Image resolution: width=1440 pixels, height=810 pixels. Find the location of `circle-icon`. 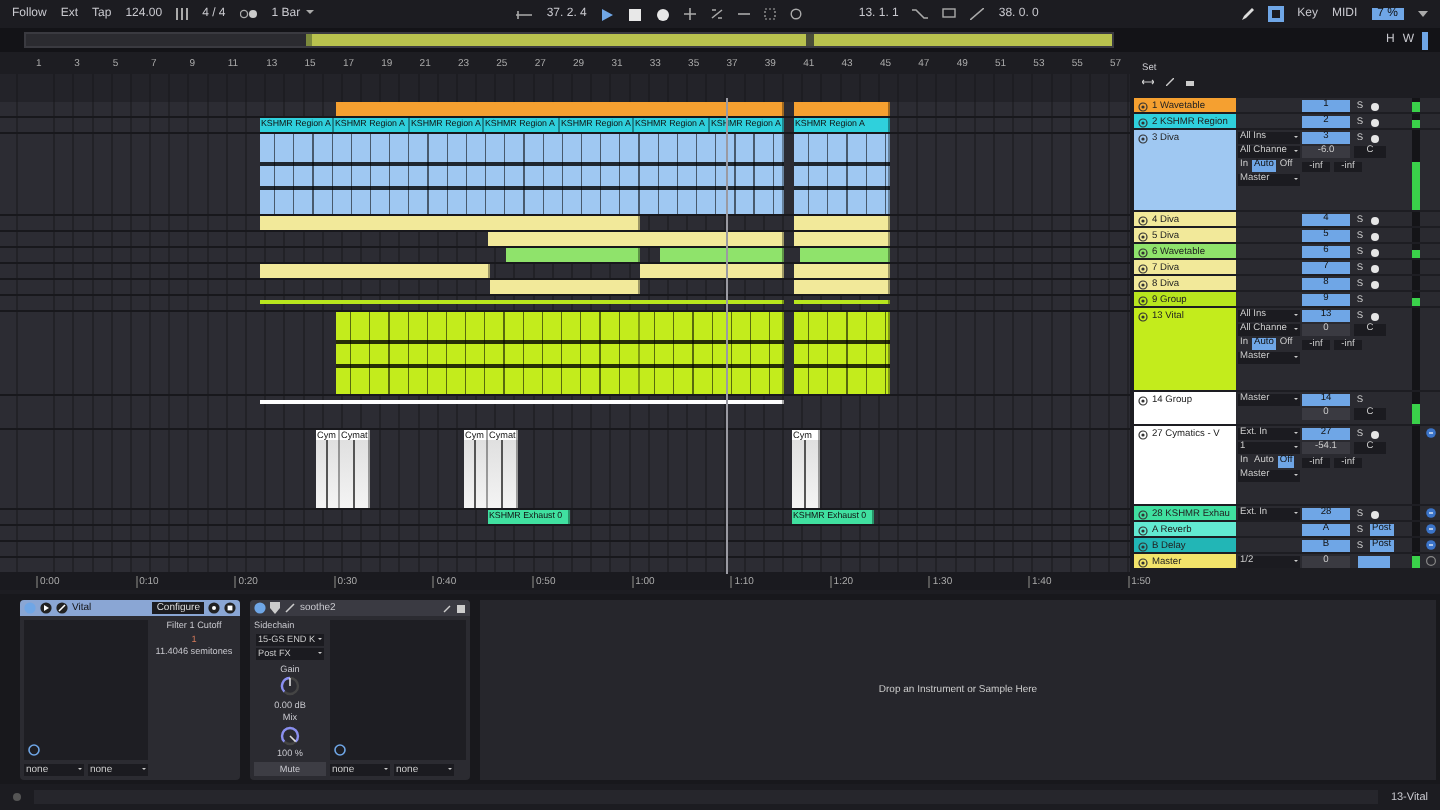

circle-icon is located at coordinates (796, 14).